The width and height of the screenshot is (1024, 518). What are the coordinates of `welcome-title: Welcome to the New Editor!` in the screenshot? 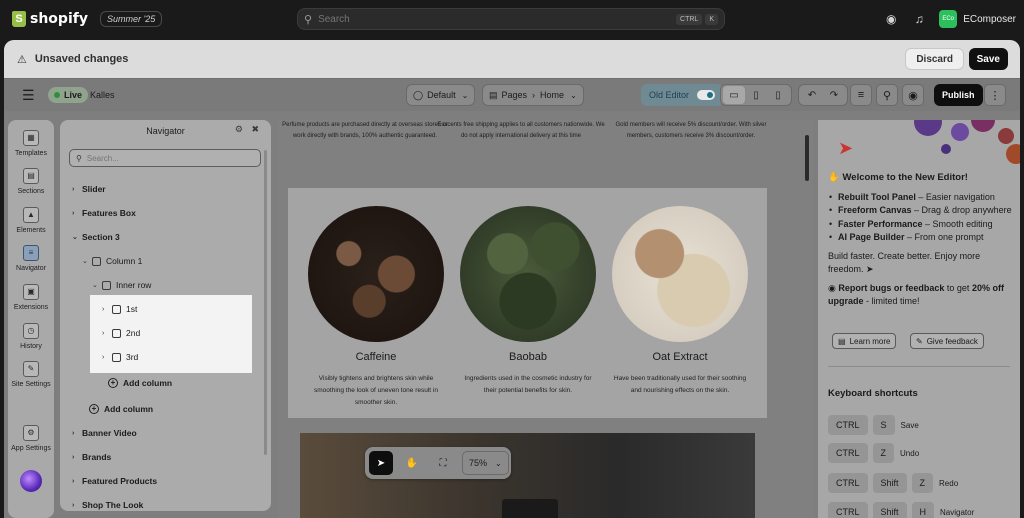 It's located at (905, 177).